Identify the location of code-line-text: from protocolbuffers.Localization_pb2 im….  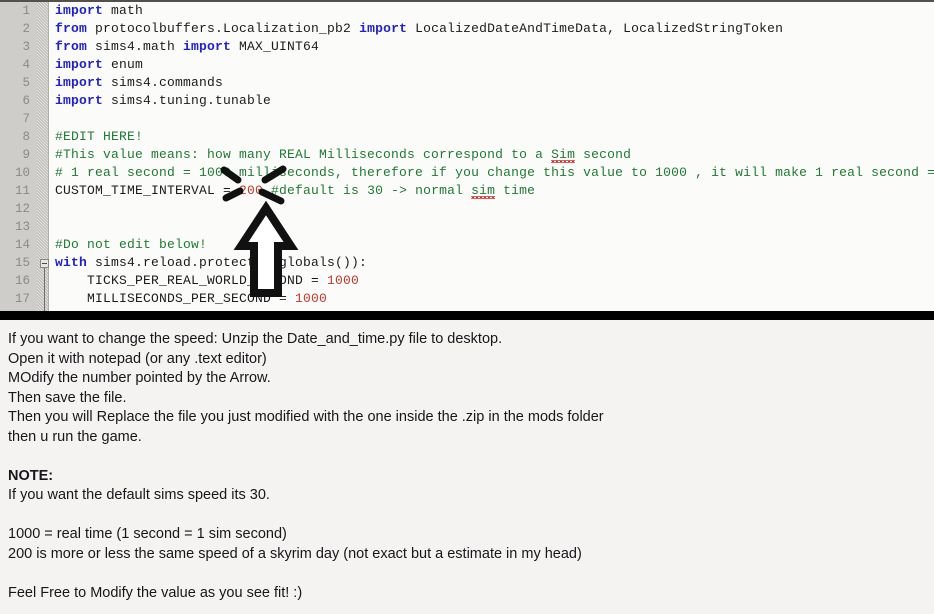
(419, 29).